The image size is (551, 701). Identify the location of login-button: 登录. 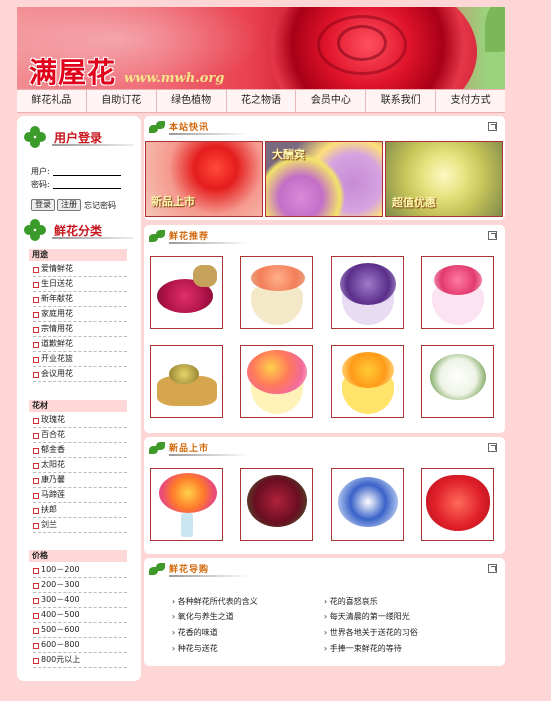
(43, 205).